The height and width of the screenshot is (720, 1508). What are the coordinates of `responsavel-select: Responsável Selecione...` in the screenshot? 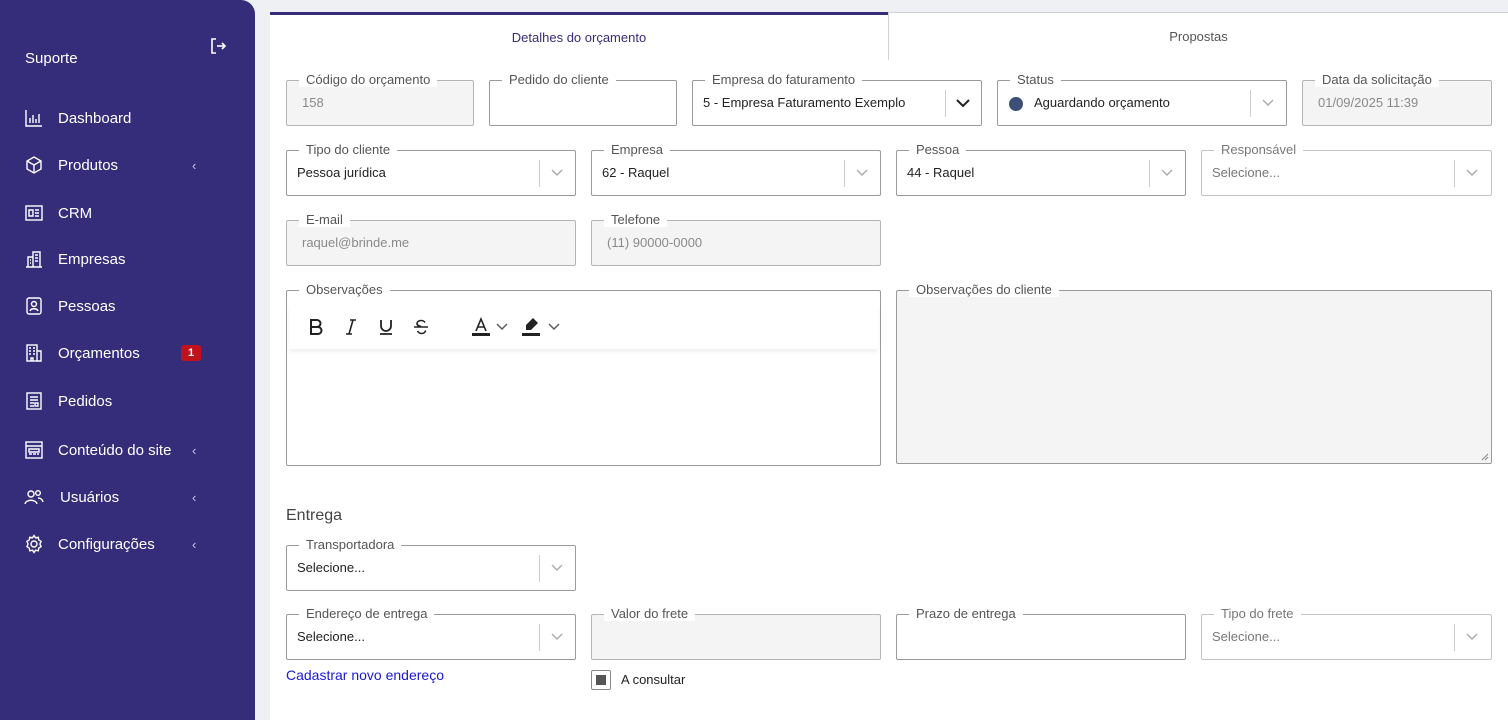 It's located at (1346, 169).